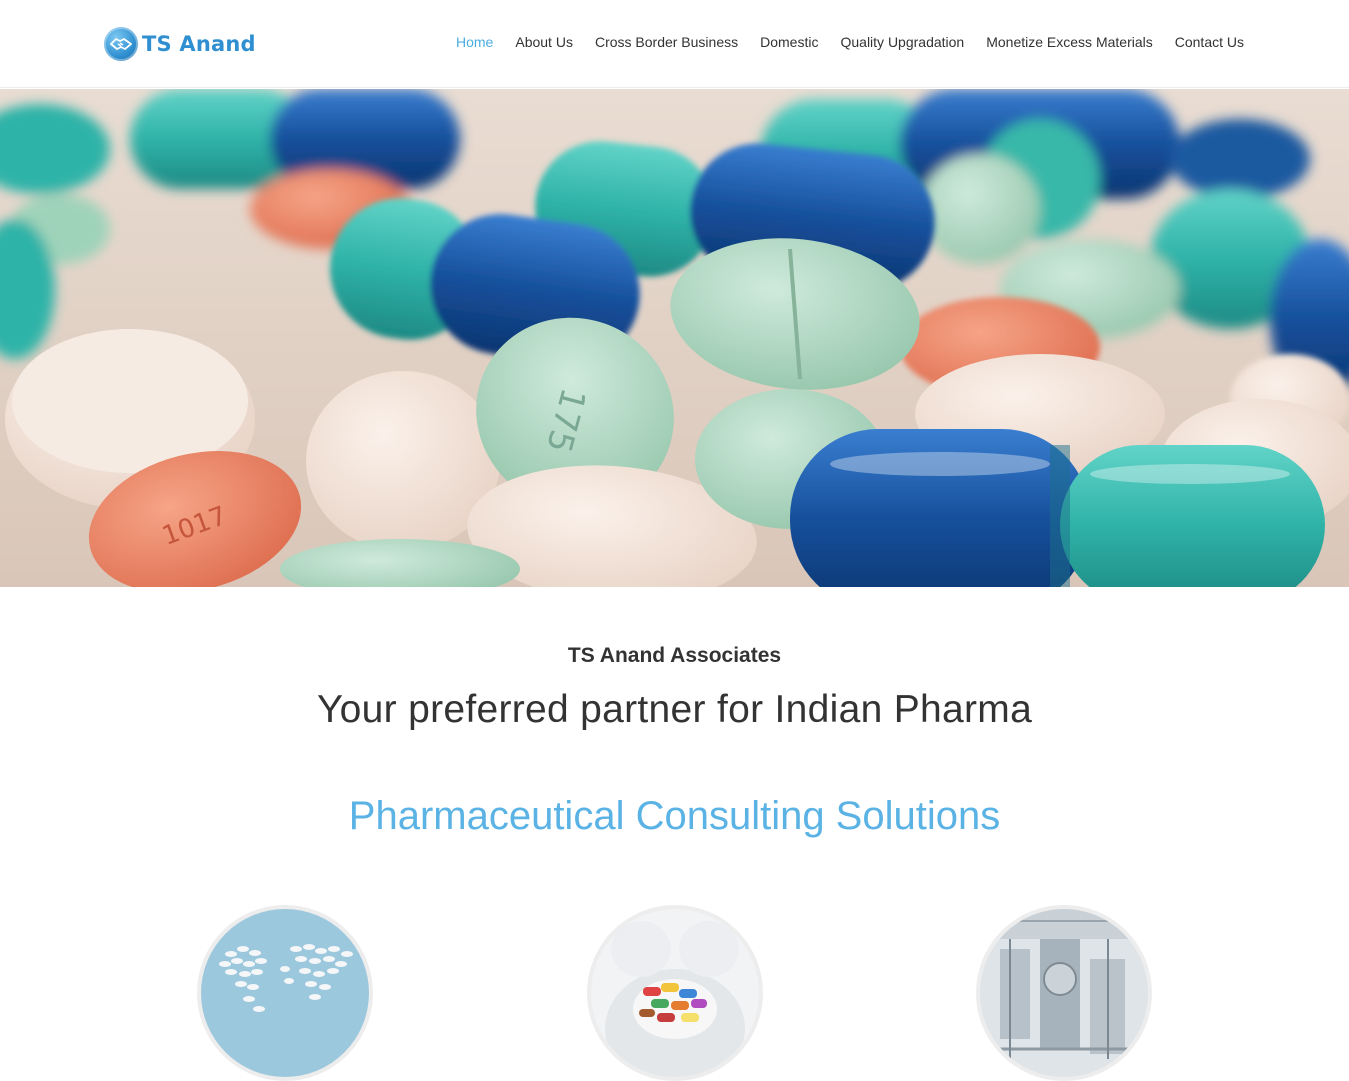 This screenshot has width=1349, height=1081. I want to click on handshake-icon, so click(121, 44).